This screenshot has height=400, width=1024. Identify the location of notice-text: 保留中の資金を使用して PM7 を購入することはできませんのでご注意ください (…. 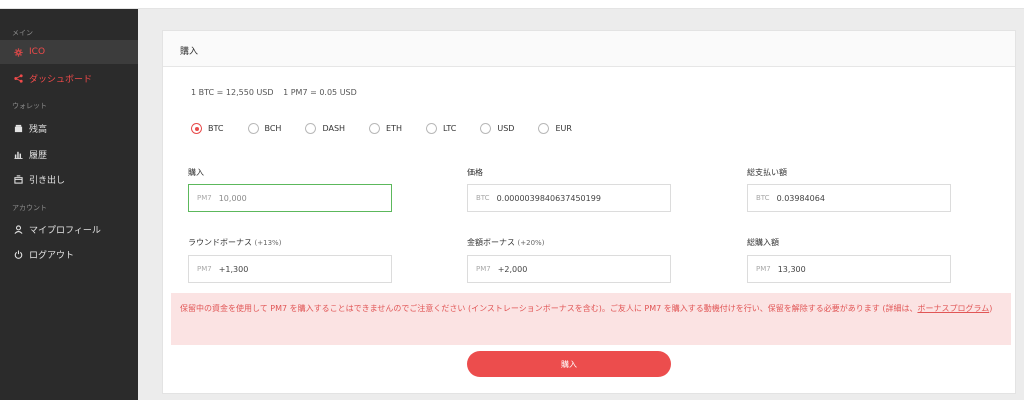
(549, 308).